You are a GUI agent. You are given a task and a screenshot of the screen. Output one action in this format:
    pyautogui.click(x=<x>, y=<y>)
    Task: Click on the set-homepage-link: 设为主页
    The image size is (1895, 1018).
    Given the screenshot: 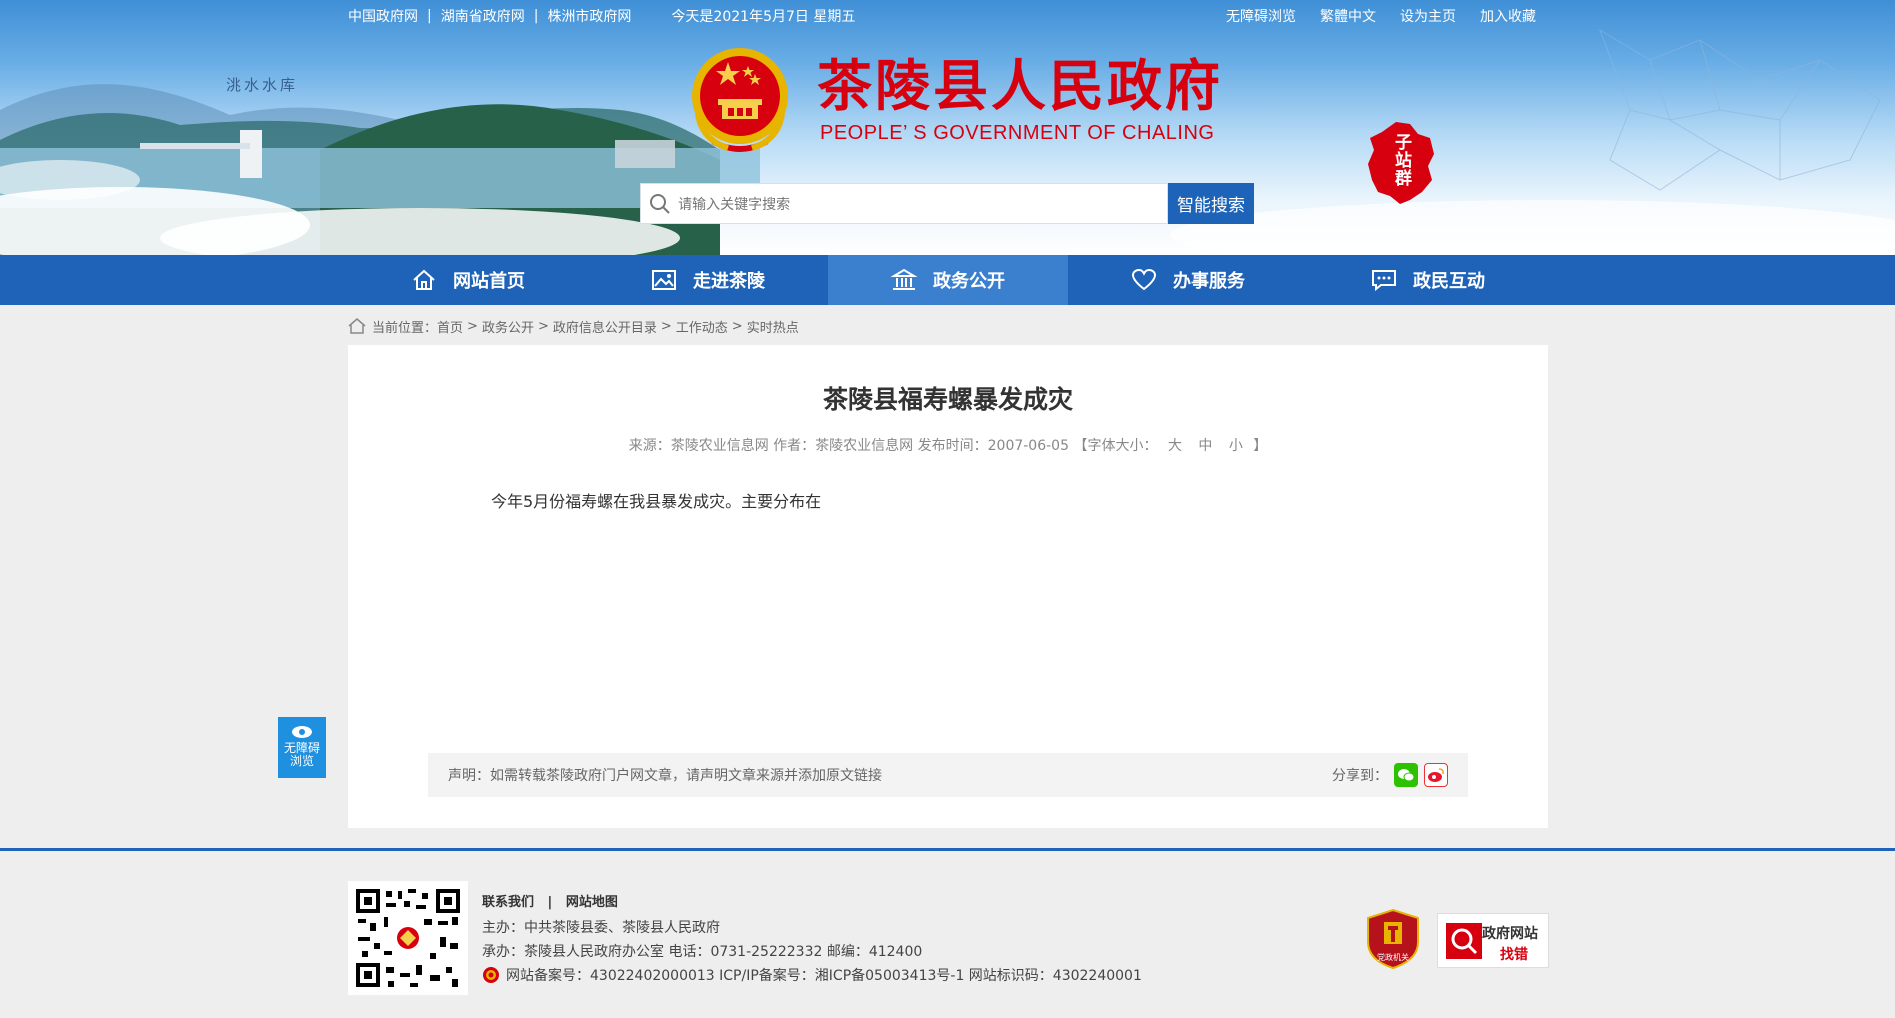 What is the action you would take?
    pyautogui.click(x=1428, y=16)
    